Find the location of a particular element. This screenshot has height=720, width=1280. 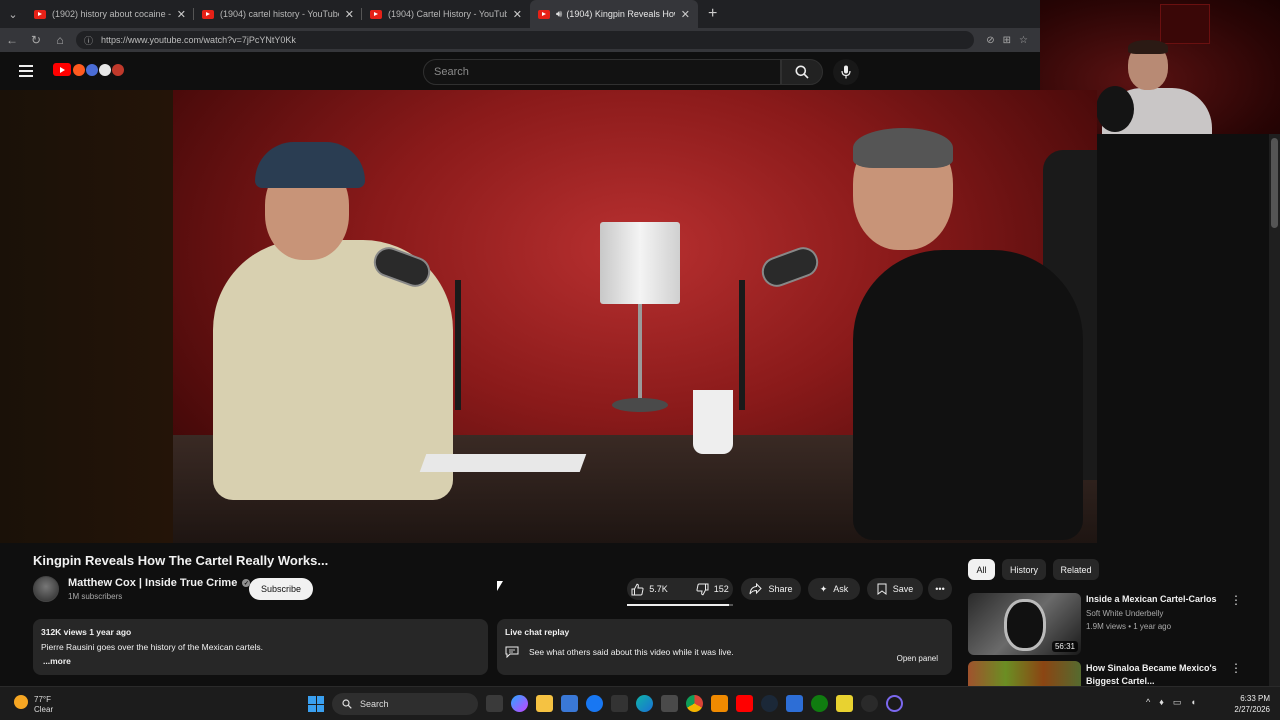

home-icon: ⌂ is located at coordinates (60, 40).